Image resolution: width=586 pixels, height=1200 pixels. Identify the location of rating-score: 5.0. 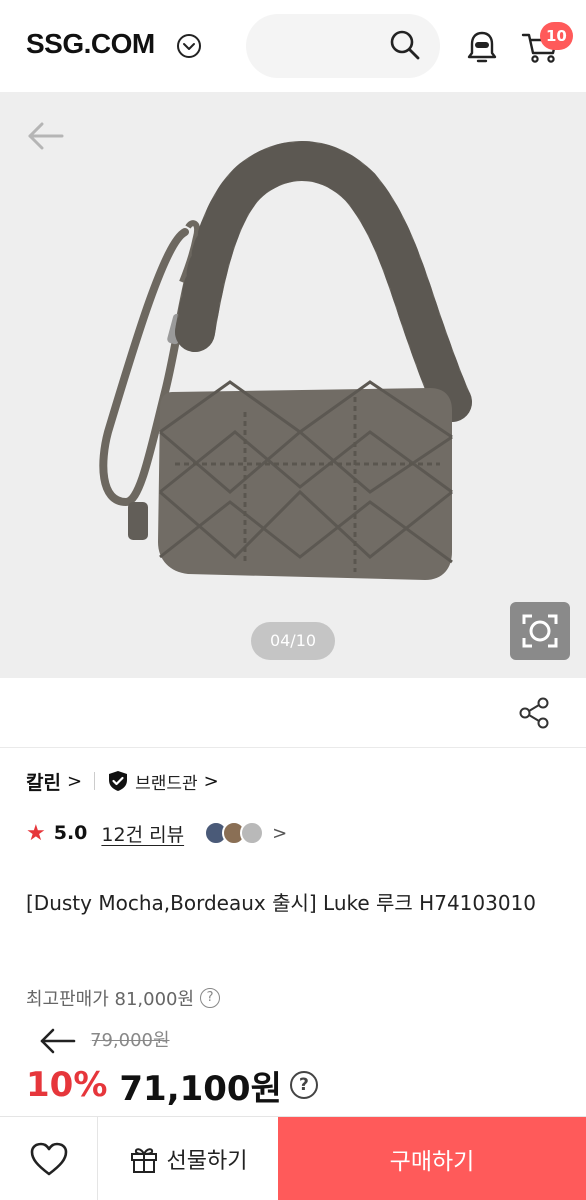
(70, 833).